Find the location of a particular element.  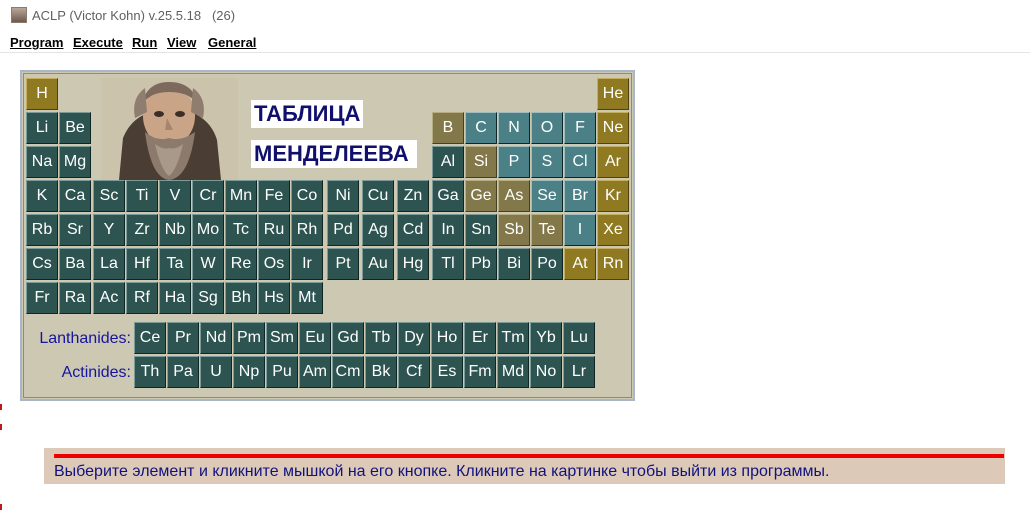

element-button-bk: Bk is located at coordinates (381, 372).